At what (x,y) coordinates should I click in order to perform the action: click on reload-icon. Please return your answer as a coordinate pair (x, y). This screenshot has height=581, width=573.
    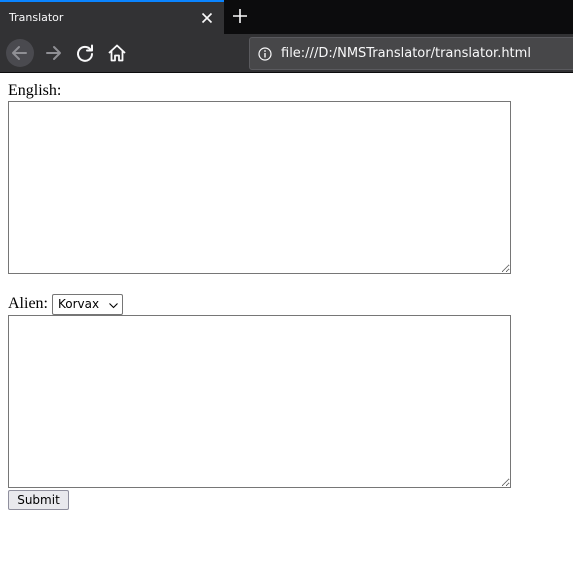
    Looking at the image, I should click on (85, 53).